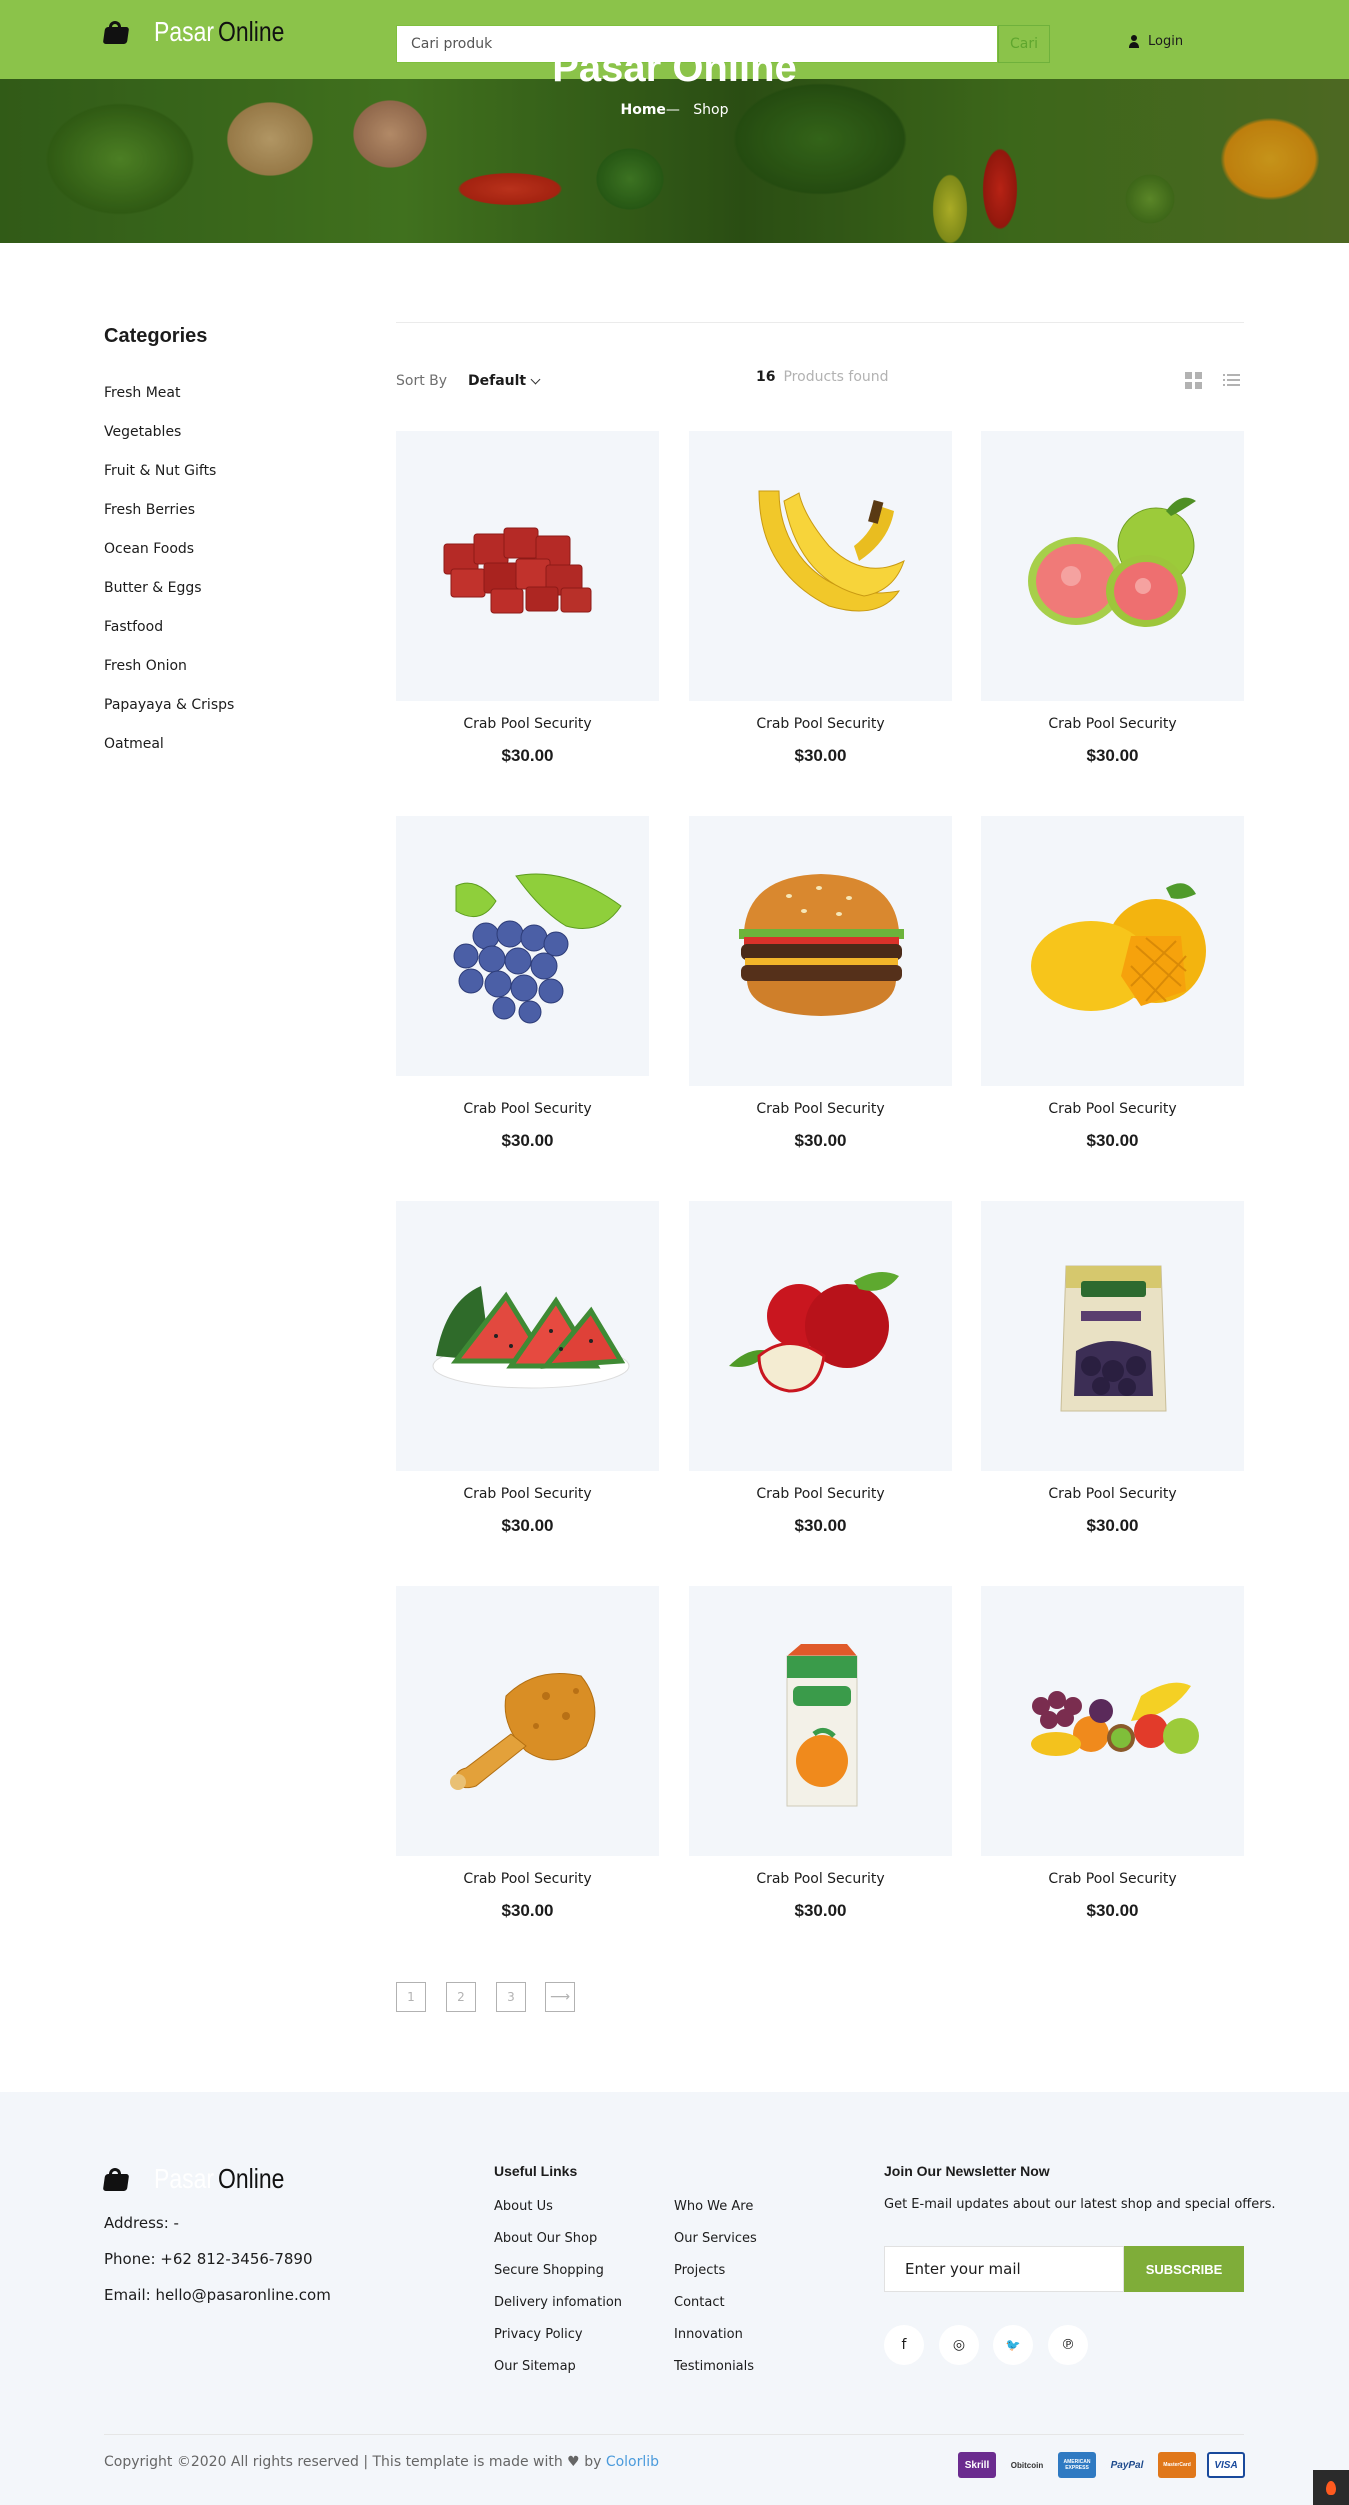  Describe the element at coordinates (822, 1725) in the screenshot. I see `juice-carton-image` at that location.